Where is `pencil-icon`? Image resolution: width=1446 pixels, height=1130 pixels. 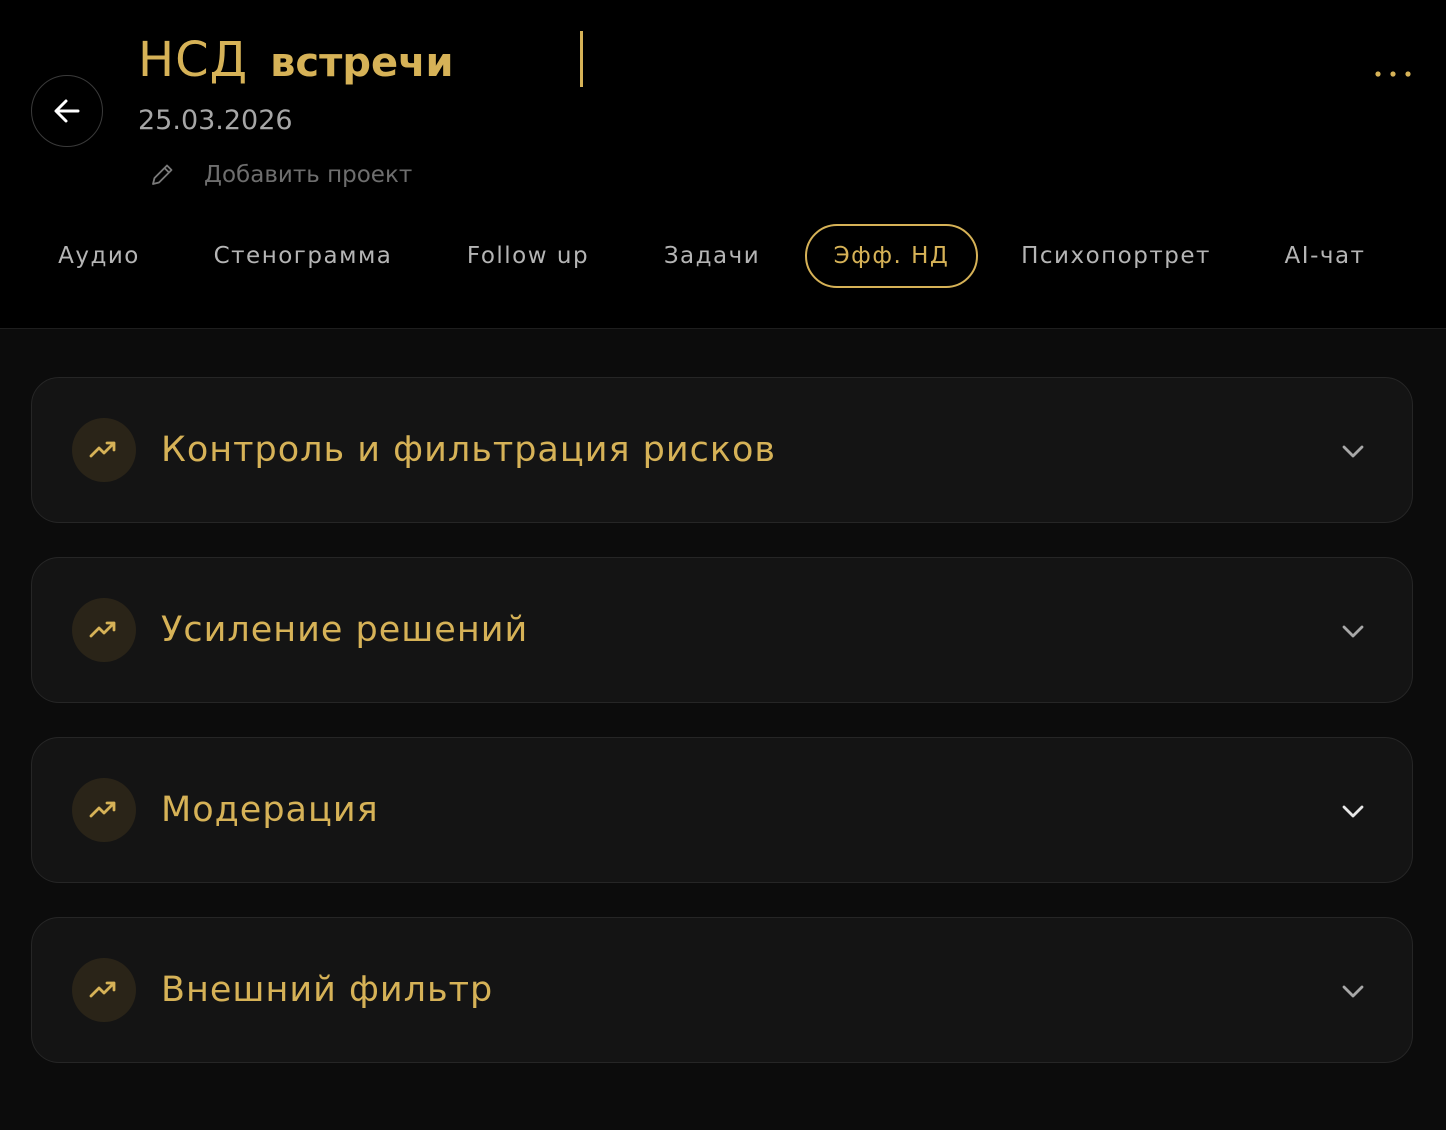
pencil-icon is located at coordinates (162, 174).